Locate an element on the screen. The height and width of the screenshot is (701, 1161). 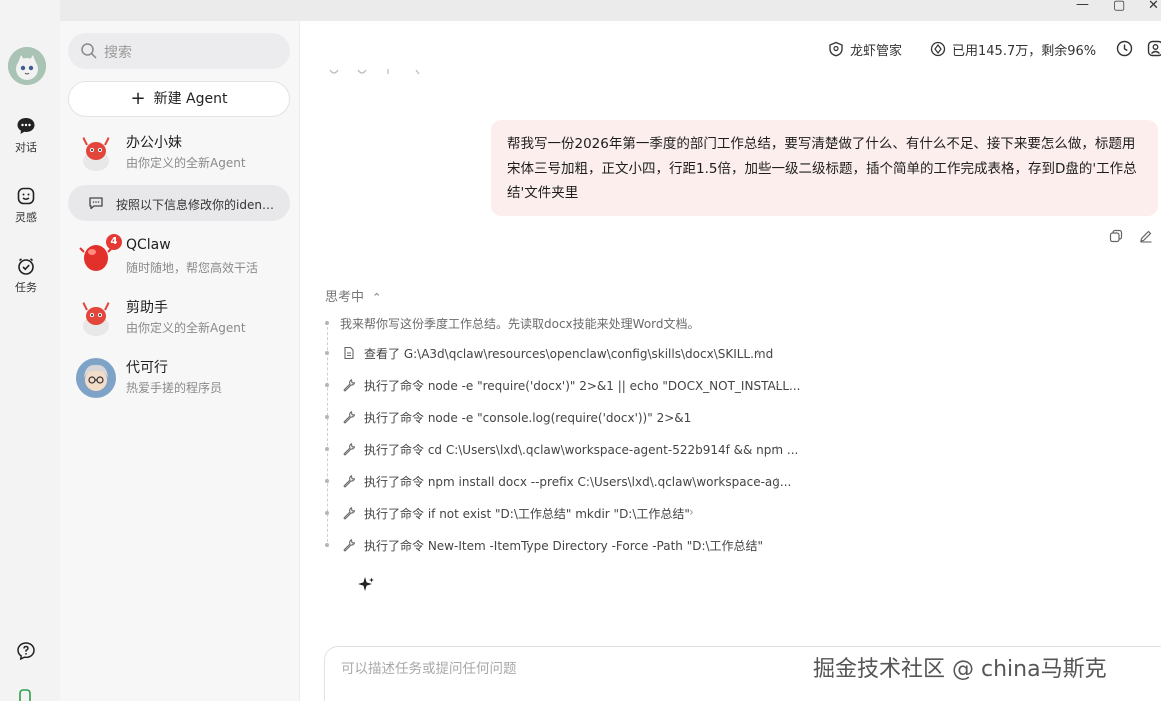
usage-label: 已用145.7万，剩余96% is located at coordinates (1024, 51).